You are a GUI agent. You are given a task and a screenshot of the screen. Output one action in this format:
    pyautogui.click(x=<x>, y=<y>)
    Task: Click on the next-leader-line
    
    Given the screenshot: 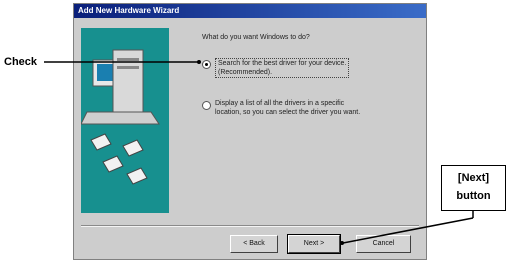 What is the action you would take?
    pyautogui.click(x=408, y=230)
    